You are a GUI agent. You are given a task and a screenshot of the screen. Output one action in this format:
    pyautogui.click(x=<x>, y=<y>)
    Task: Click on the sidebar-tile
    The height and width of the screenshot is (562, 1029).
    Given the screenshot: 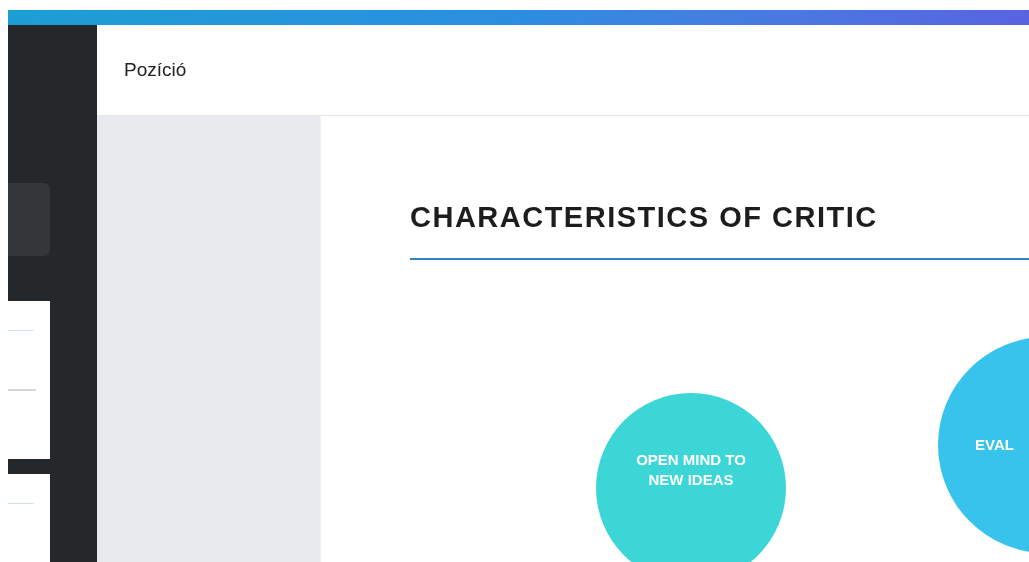 What is the action you would take?
    pyautogui.click(x=29, y=219)
    